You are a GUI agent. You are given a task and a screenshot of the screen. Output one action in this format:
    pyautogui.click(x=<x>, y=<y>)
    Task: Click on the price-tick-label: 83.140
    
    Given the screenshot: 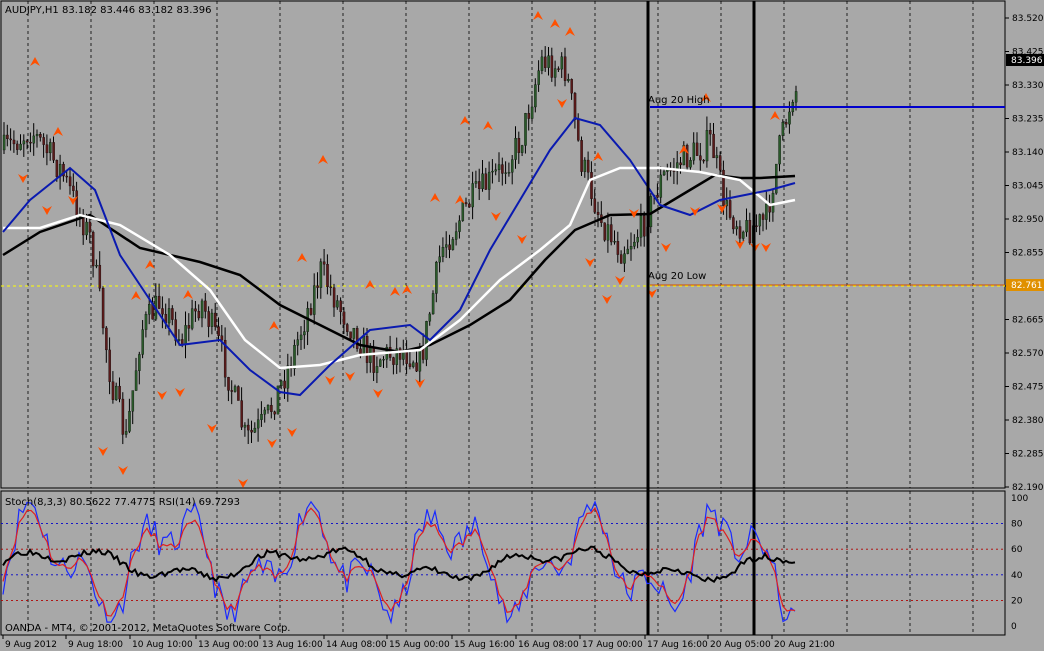 What is the action you would take?
    pyautogui.click(x=1028, y=153)
    